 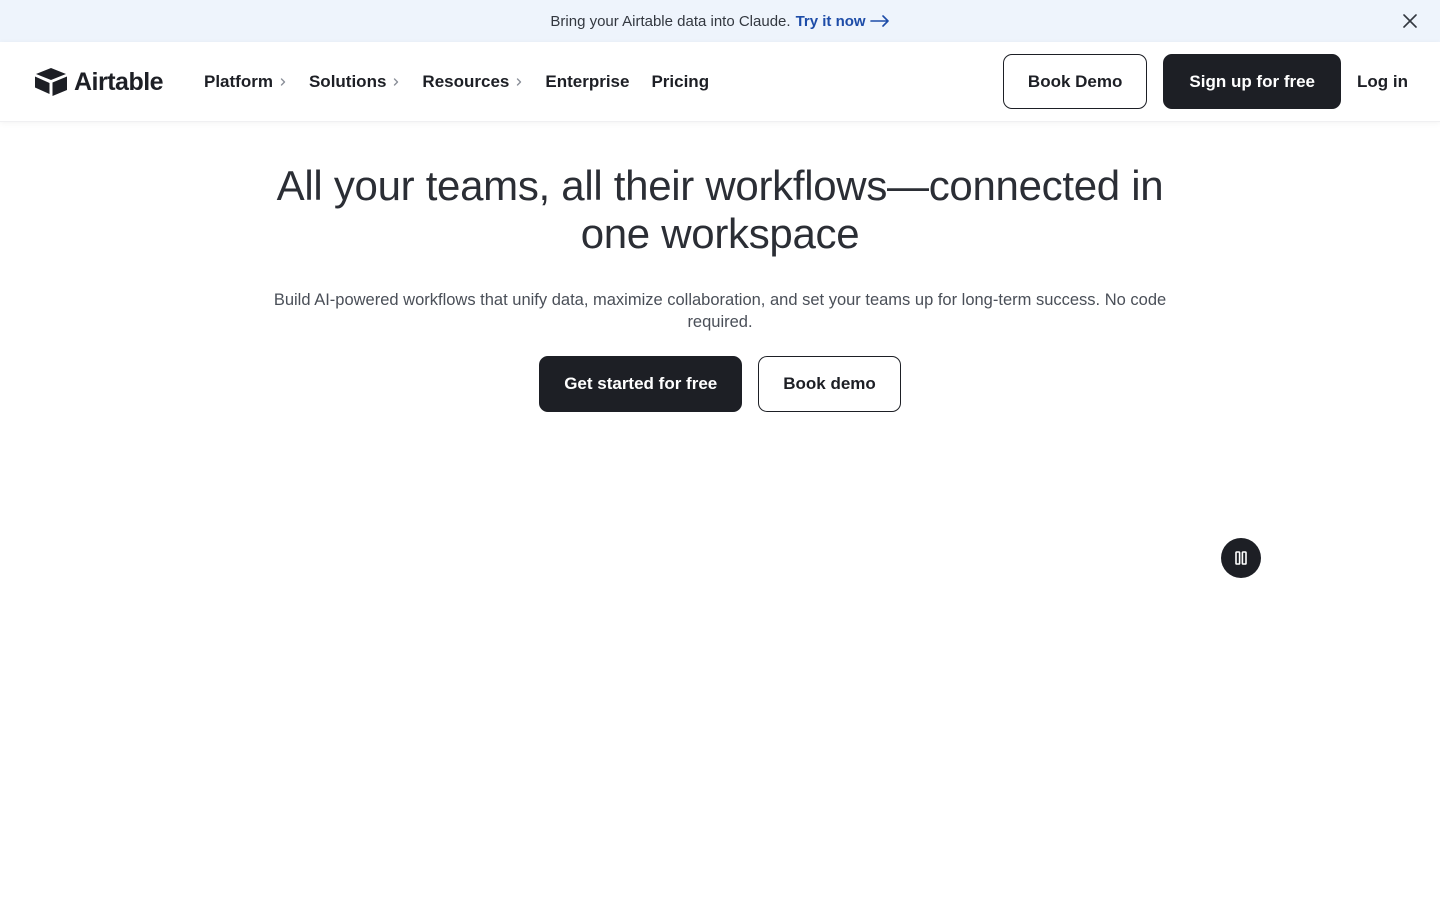 What do you see at coordinates (829, 384) in the screenshot?
I see `book-demo-hero-button: Book demo` at bounding box center [829, 384].